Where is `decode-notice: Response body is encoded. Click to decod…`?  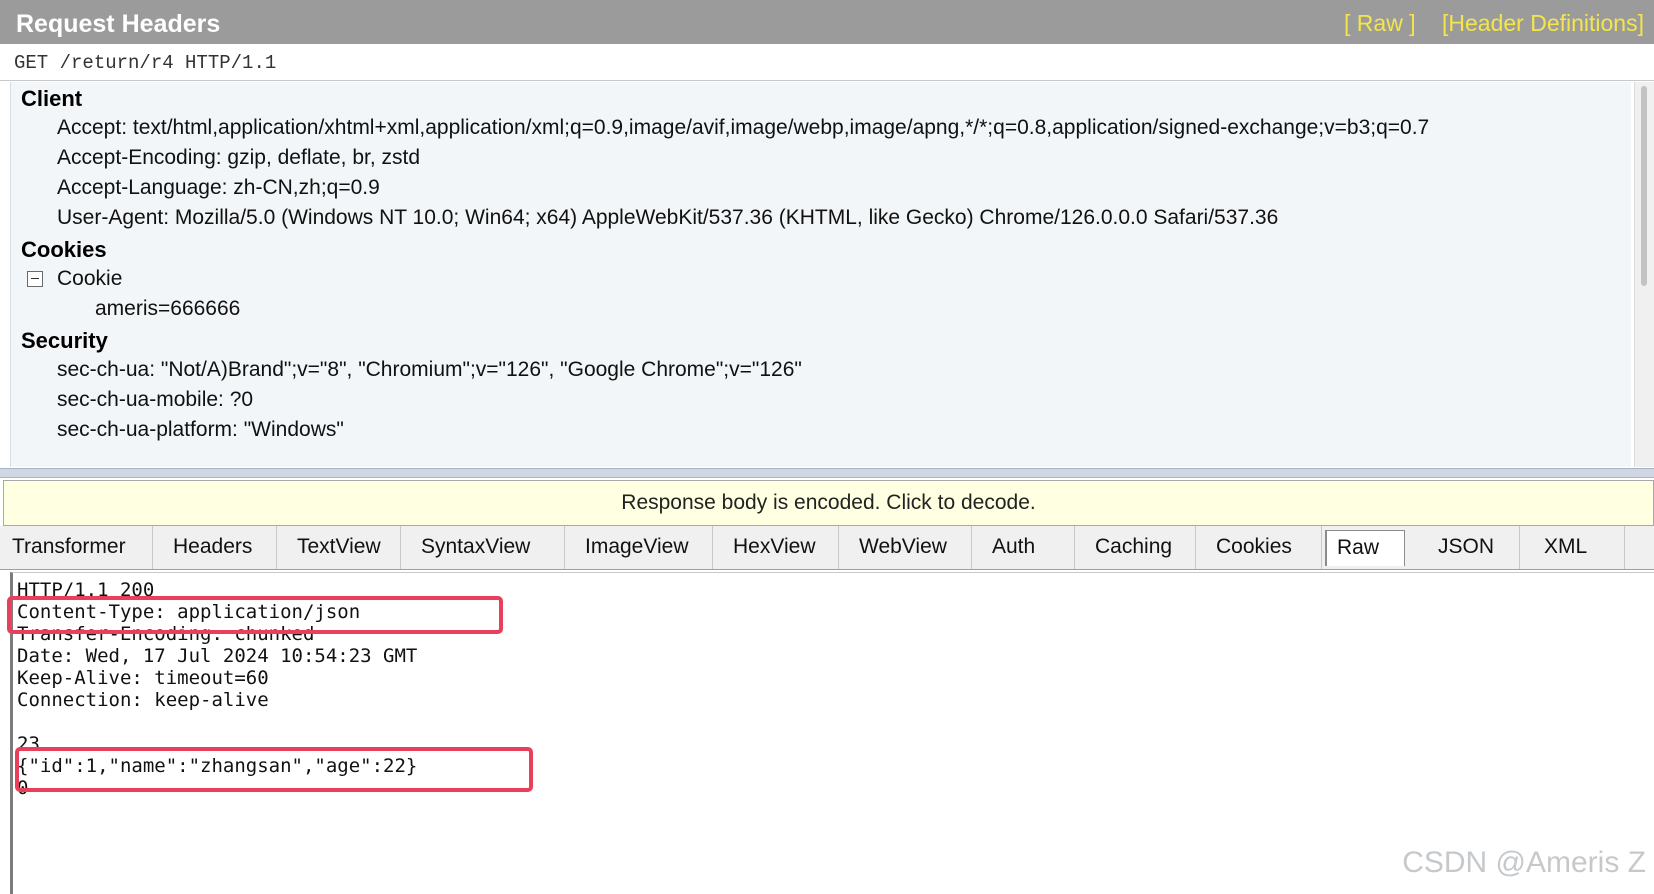
decode-notice: Response body is encoded. Click to decod… is located at coordinates (828, 503).